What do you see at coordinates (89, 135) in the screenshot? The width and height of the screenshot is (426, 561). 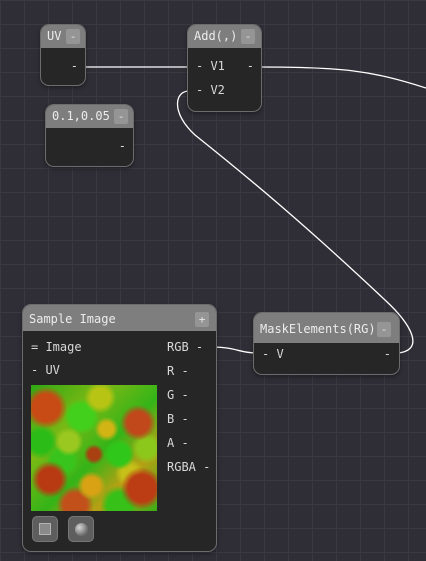 I see `constant-node: 0.1,0.05 - -` at bounding box center [89, 135].